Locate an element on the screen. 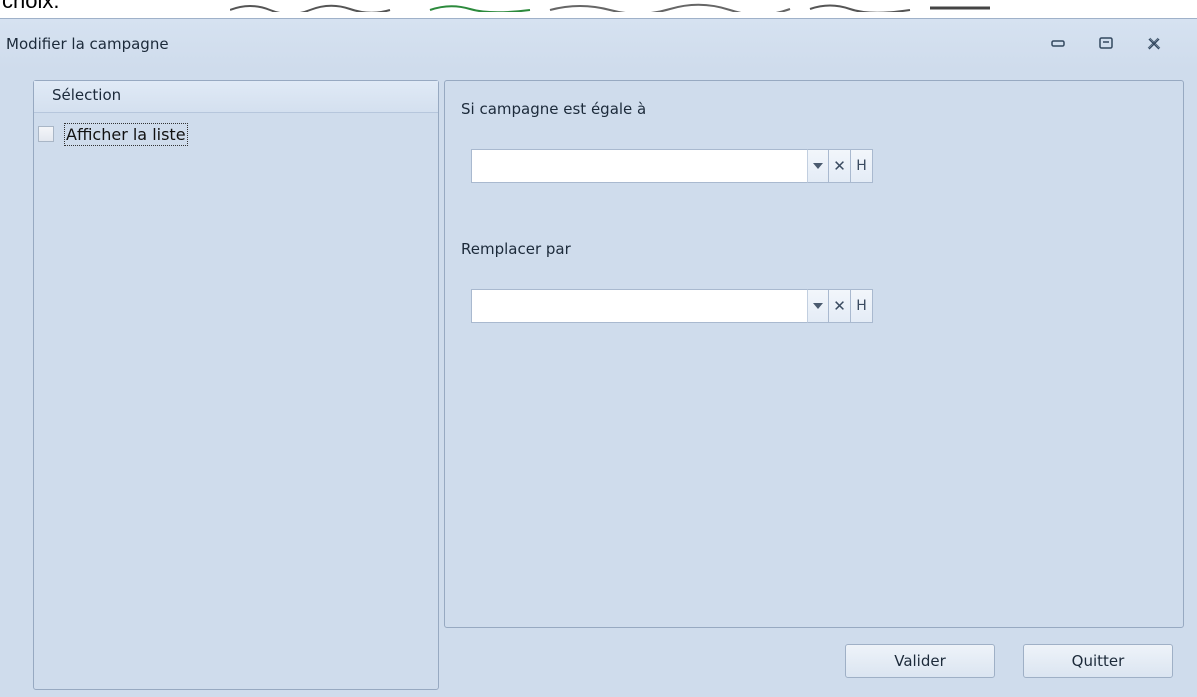 This screenshot has height=697, width=1197. close-button is located at coordinates (1154, 44).